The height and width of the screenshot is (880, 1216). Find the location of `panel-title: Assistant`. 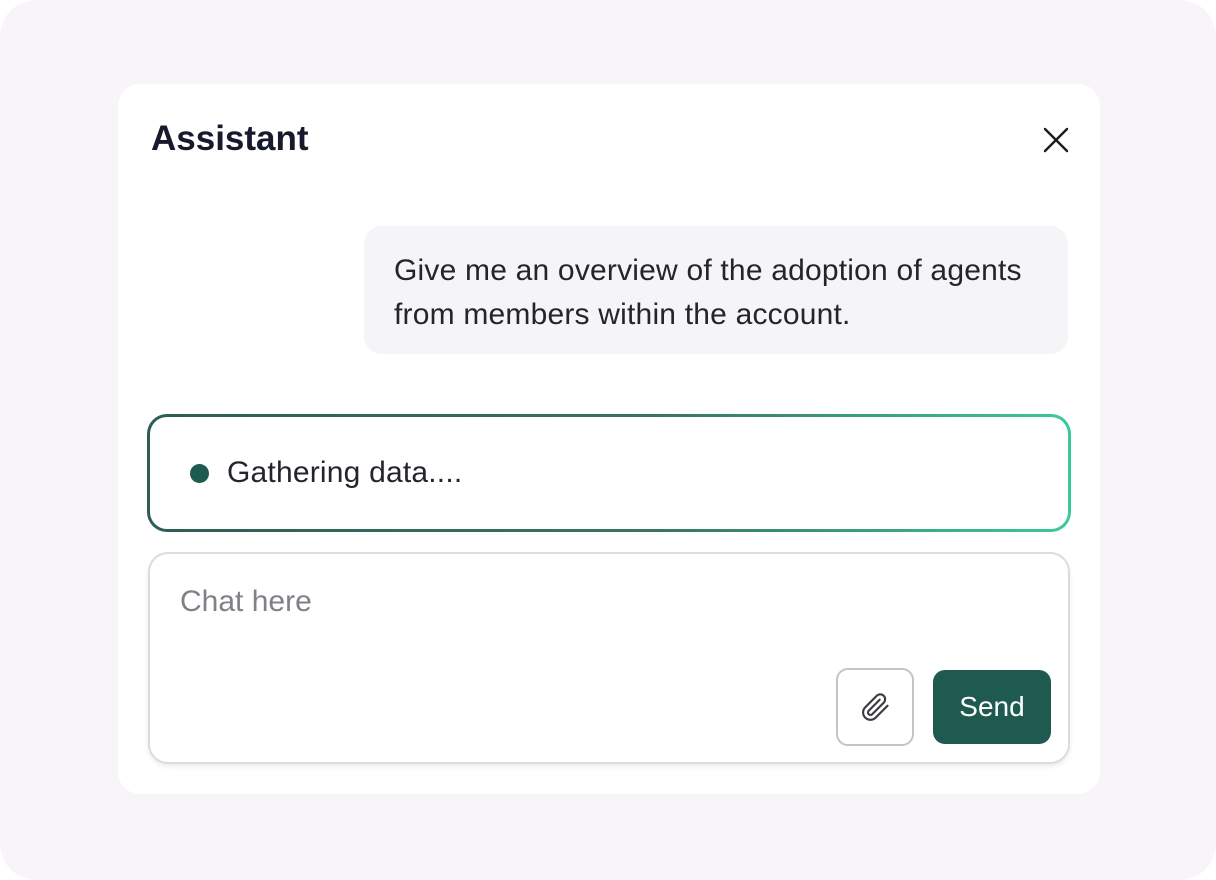

panel-title: Assistant is located at coordinates (230, 138).